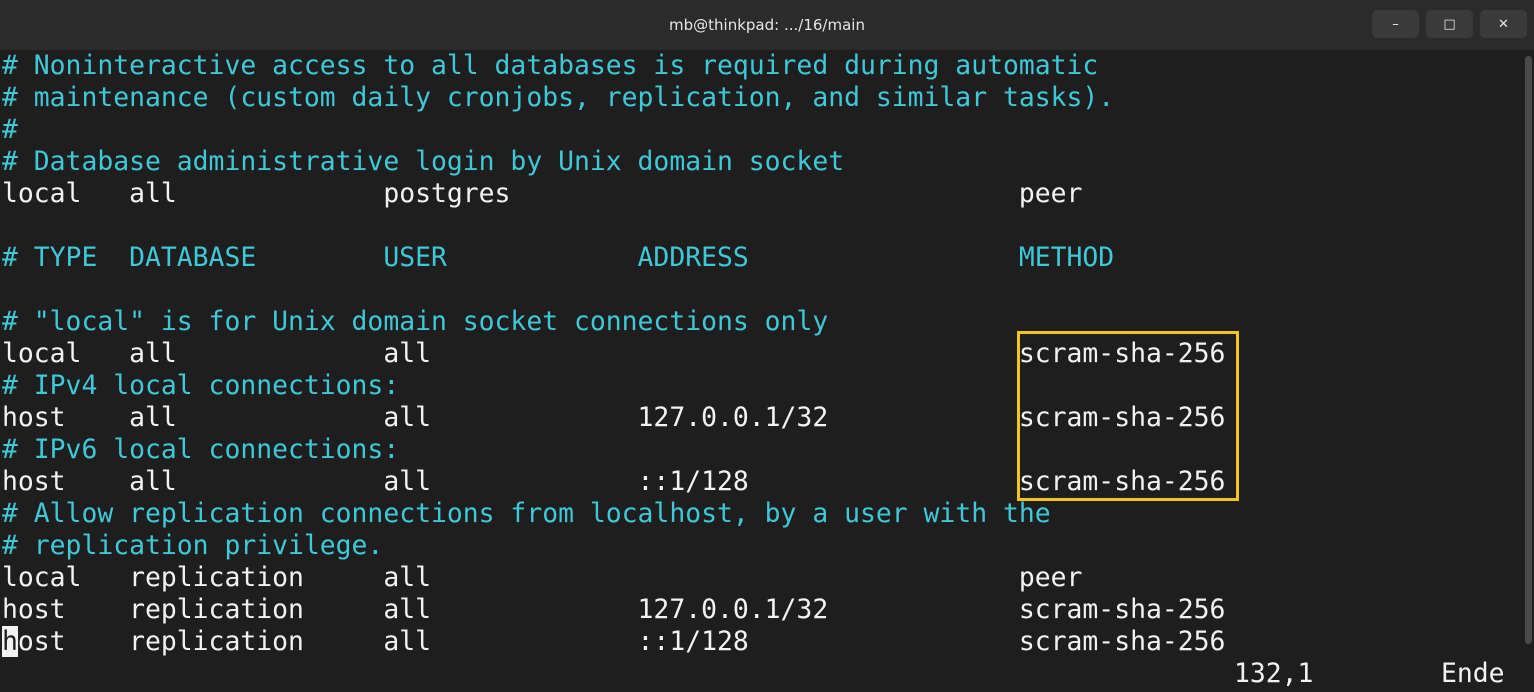  What do you see at coordinates (1528, 350) in the screenshot?
I see `scrollbar` at bounding box center [1528, 350].